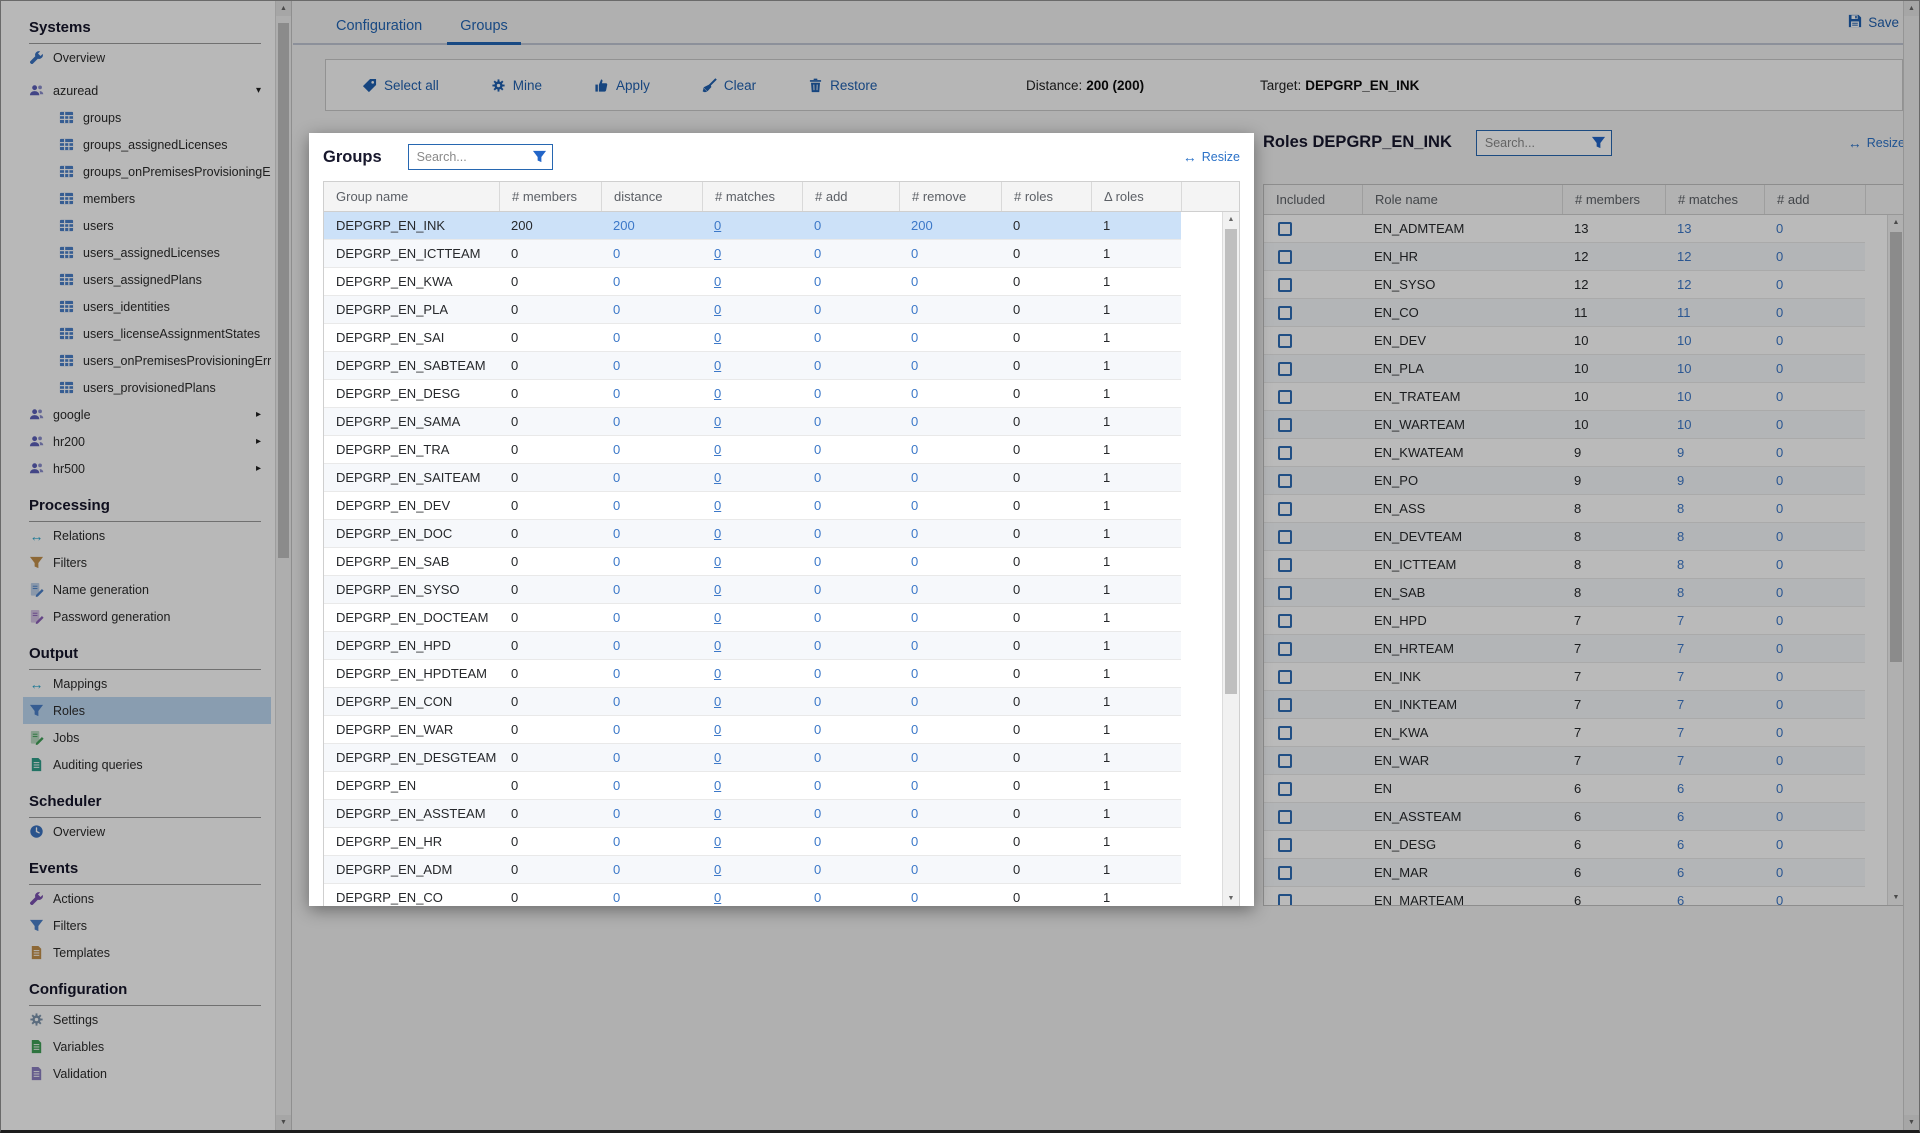 The image size is (1920, 1133). Describe the element at coordinates (1136, 196) in the screenshot. I see `column-header-roles: Δ roles` at that location.